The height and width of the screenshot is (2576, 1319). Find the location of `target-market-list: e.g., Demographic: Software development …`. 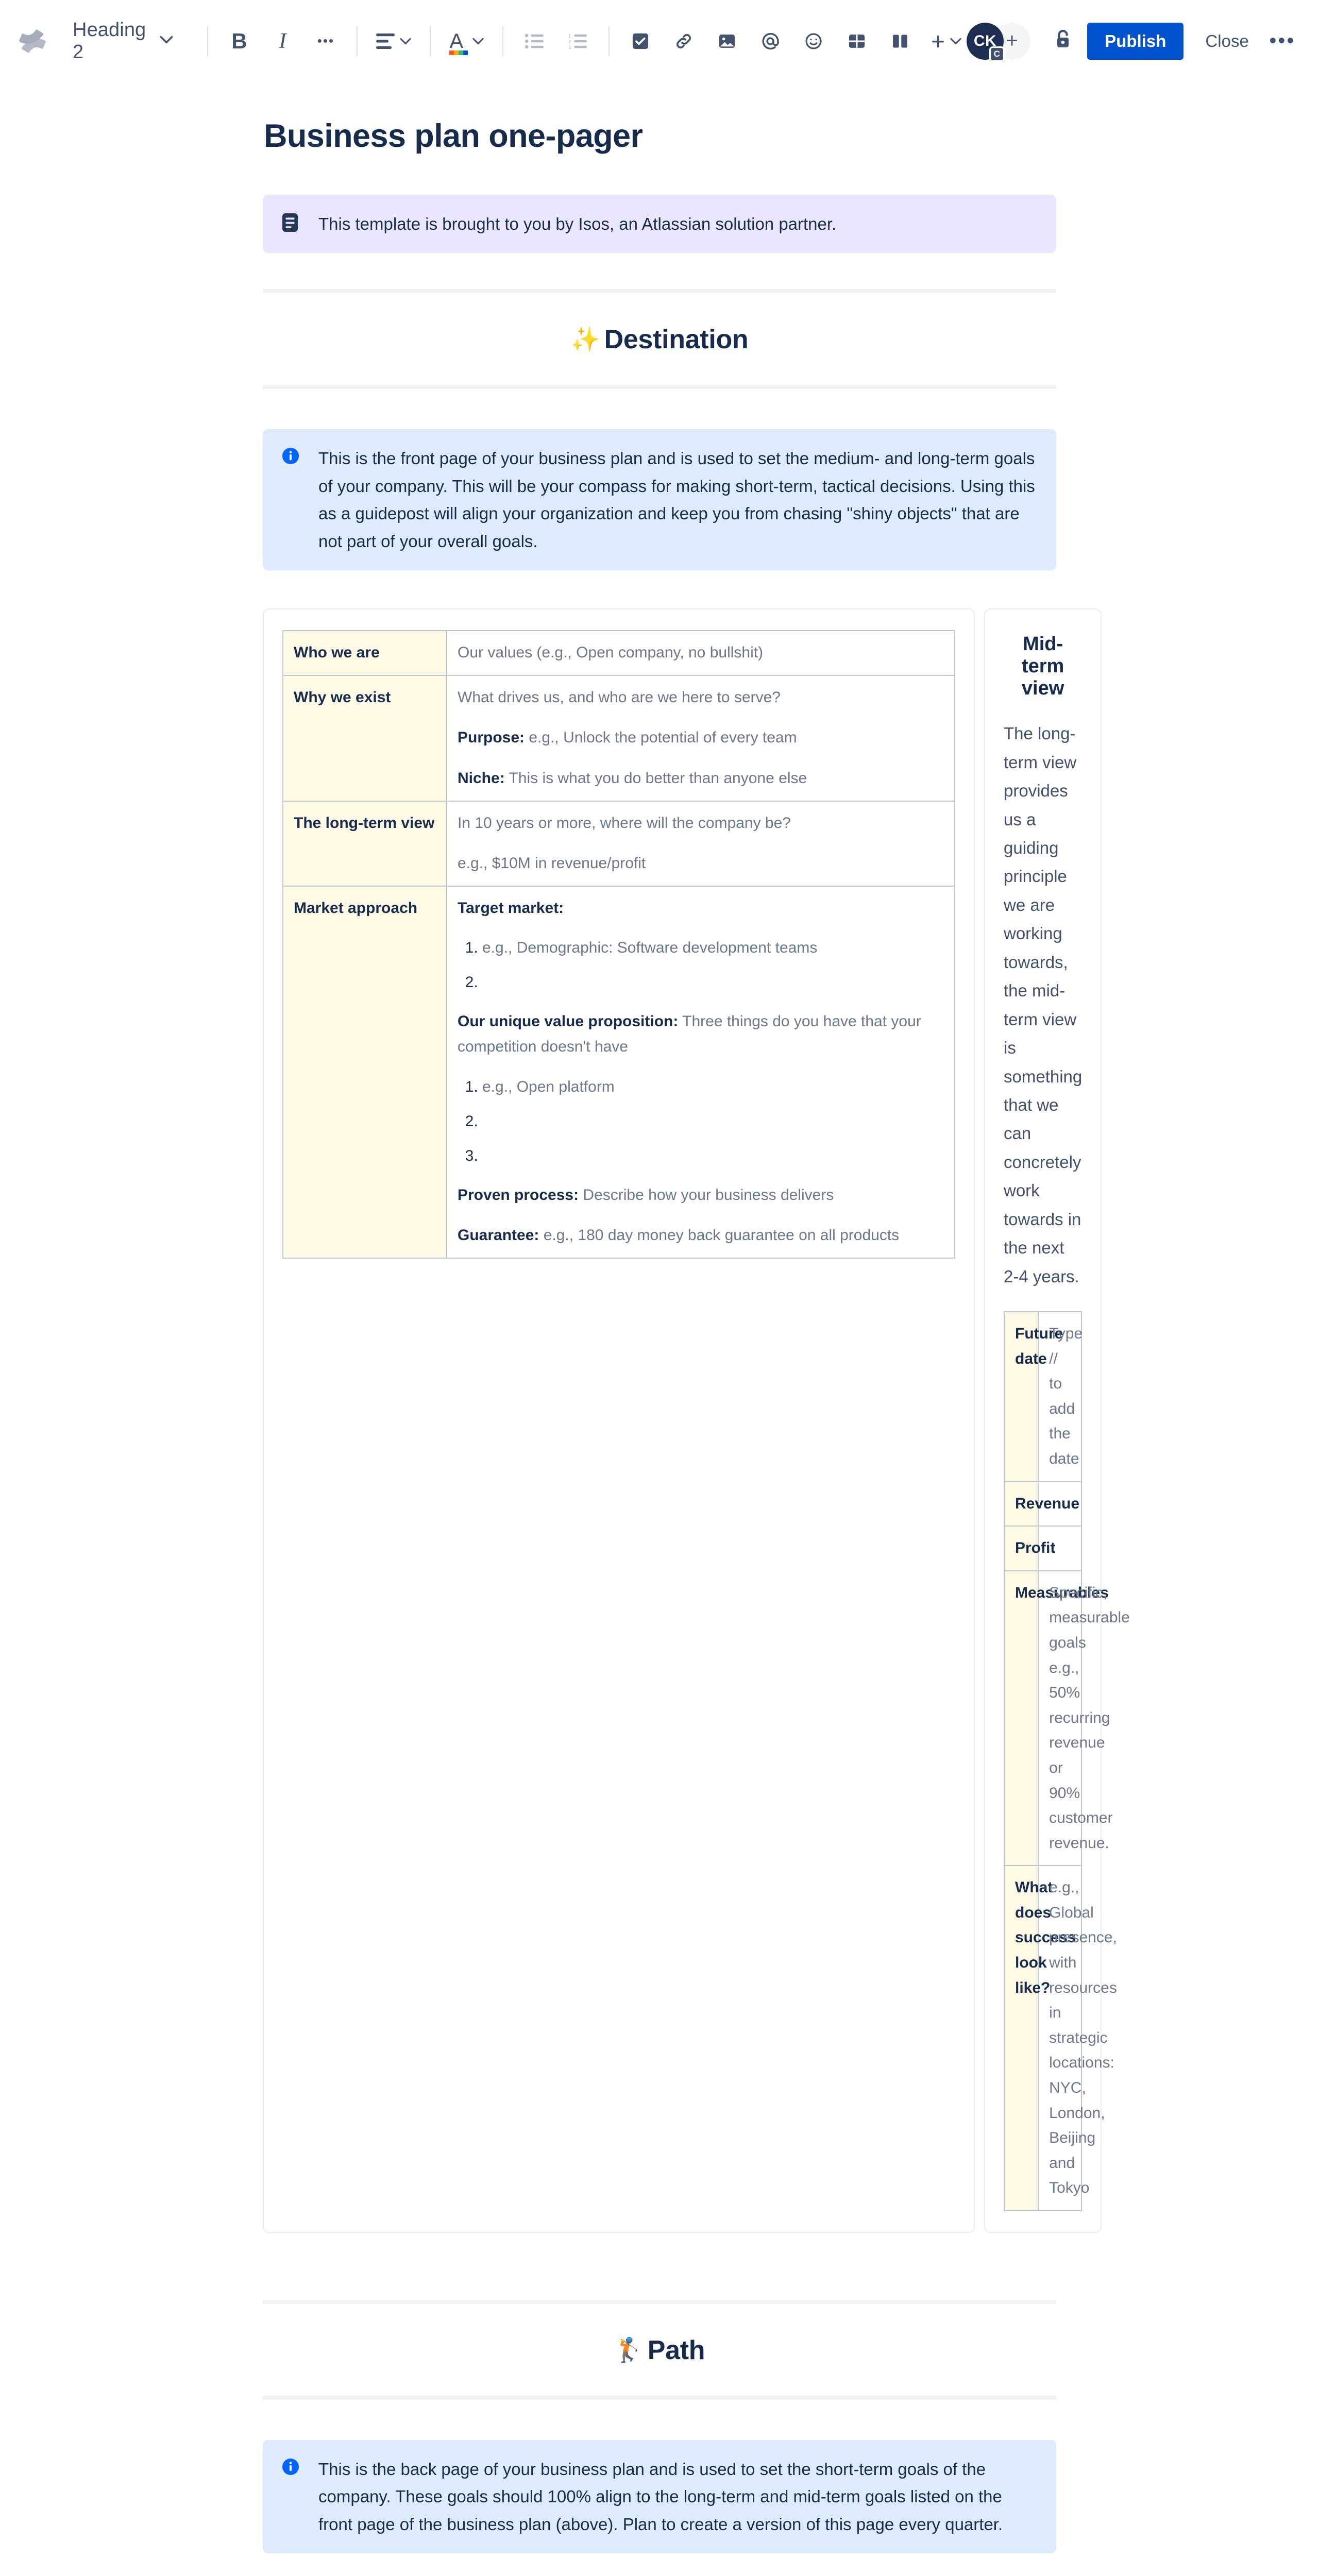

target-market-list: e.g., Demographic: Software development … is located at coordinates (701, 965).